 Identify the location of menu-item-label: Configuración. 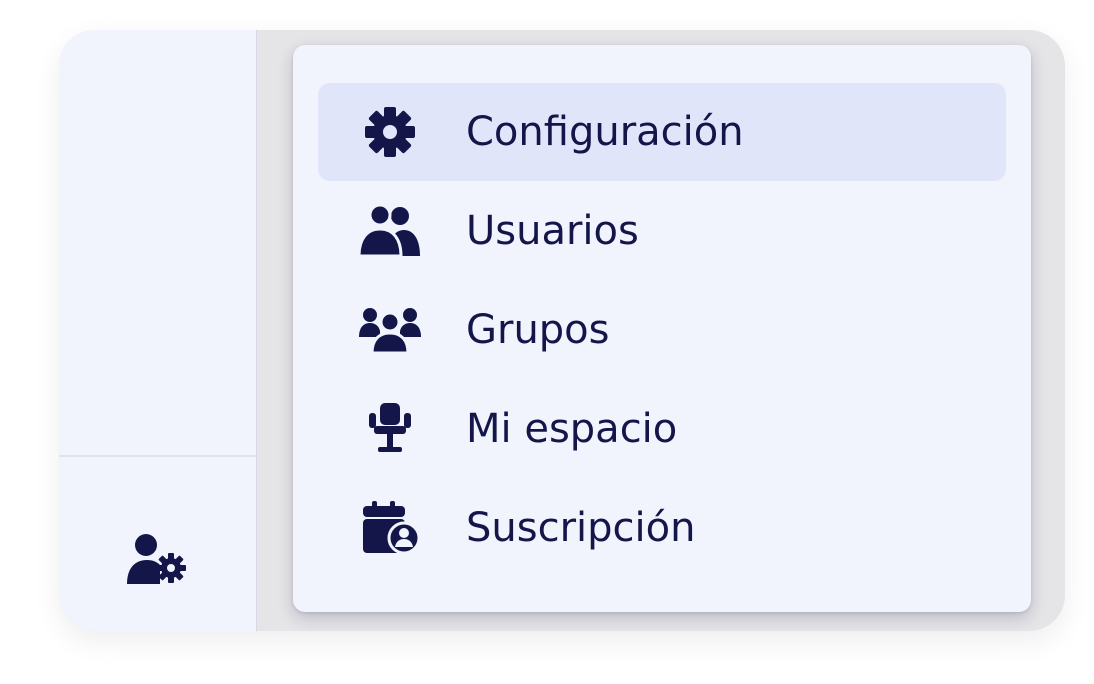
(605, 132).